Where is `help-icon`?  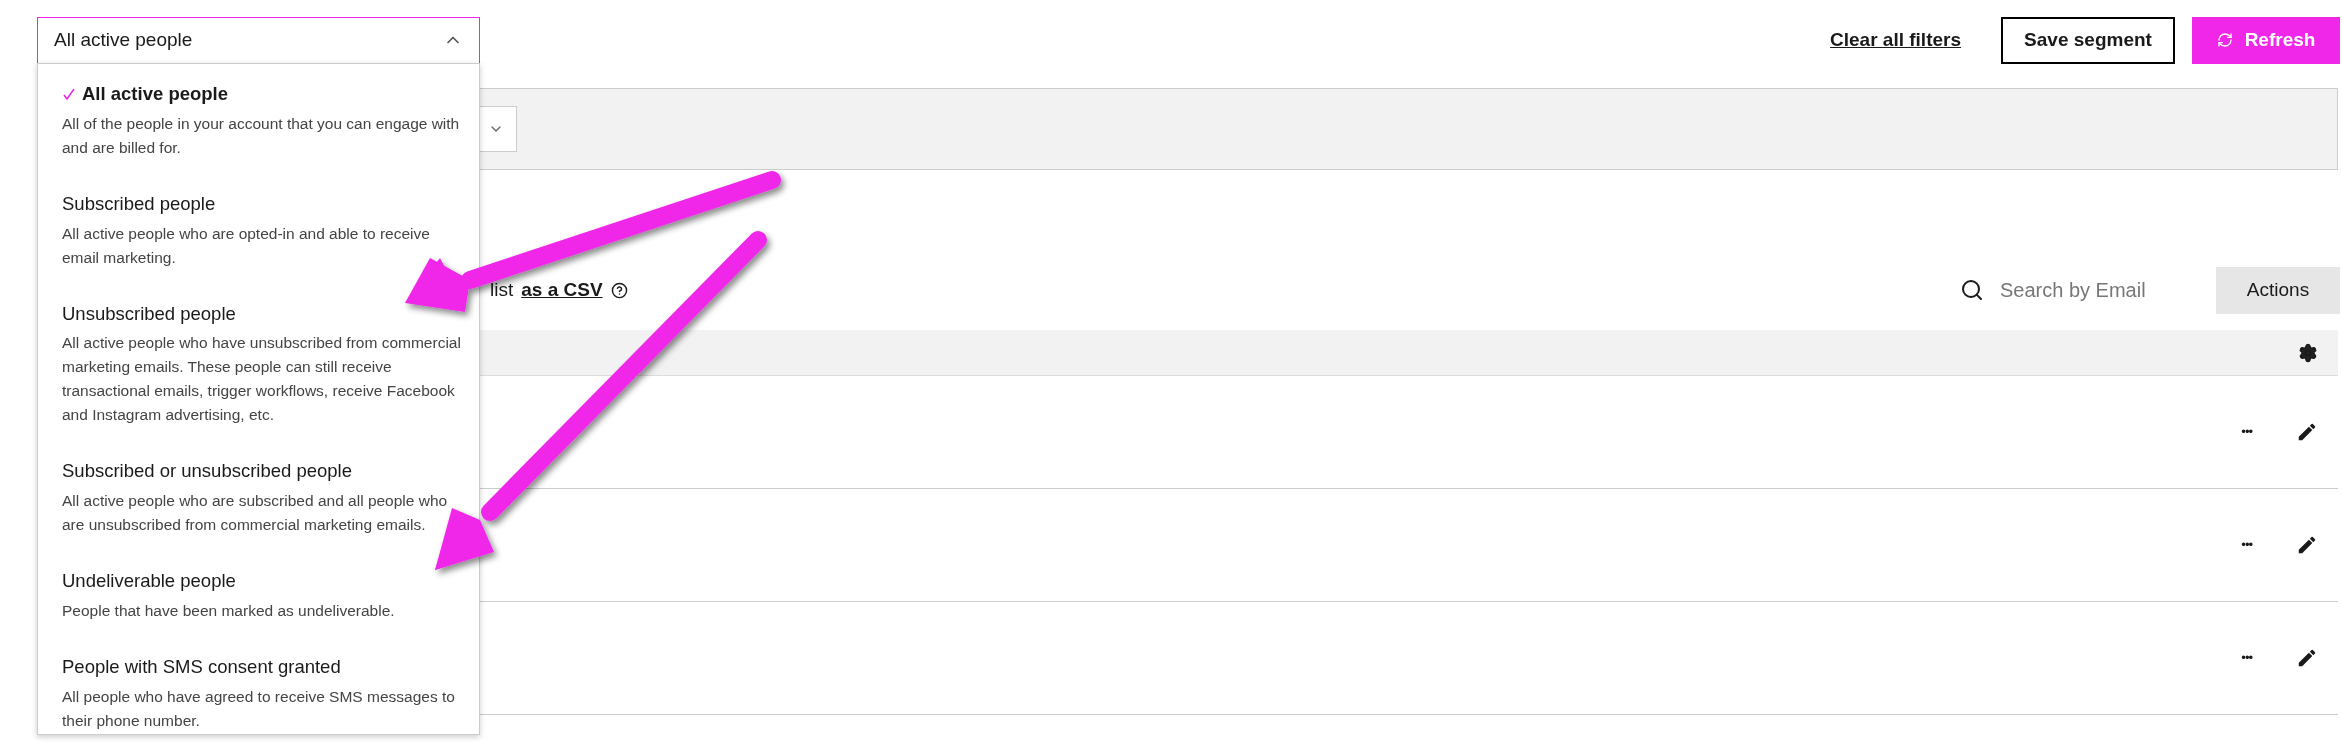
help-icon is located at coordinates (619, 290).